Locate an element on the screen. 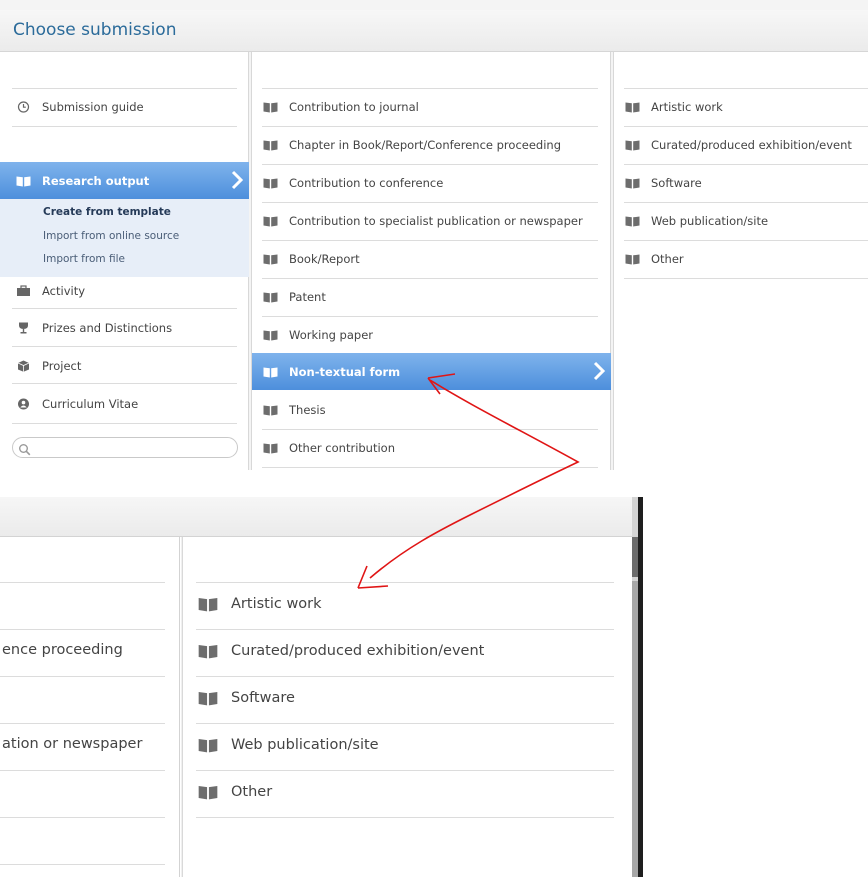  template-label: Thesis is located at coordinates (307, 410).